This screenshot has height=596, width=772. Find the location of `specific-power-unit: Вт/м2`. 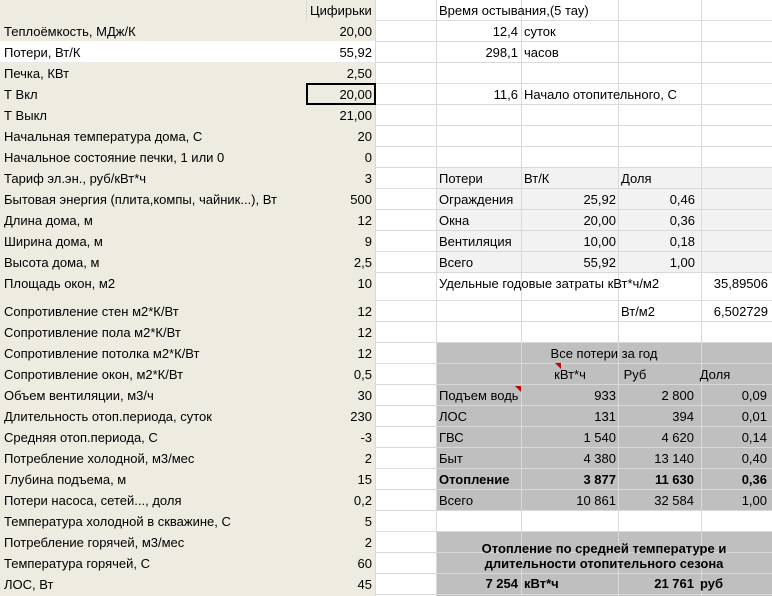

specific-power-unit: Вт/м2 is located at coordinates (638, 311).